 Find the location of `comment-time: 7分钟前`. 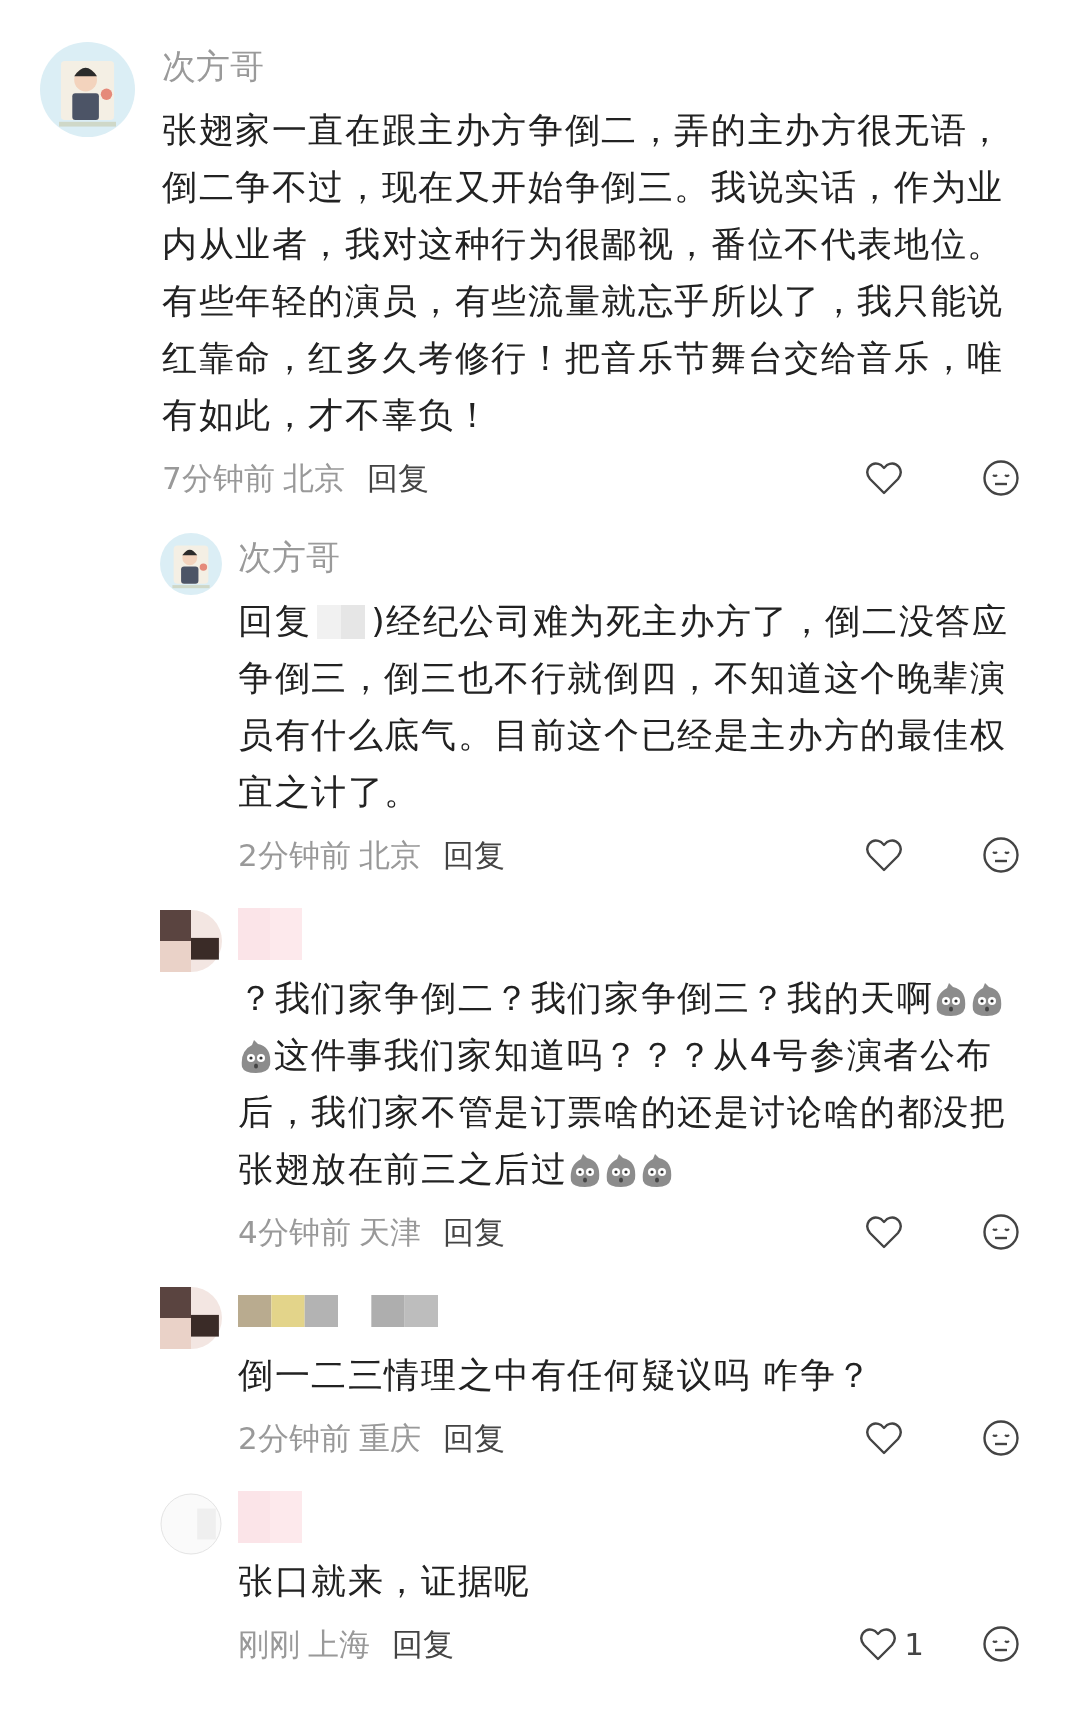

comment-time: 7分钟前 is located at coordinates (218, 478).